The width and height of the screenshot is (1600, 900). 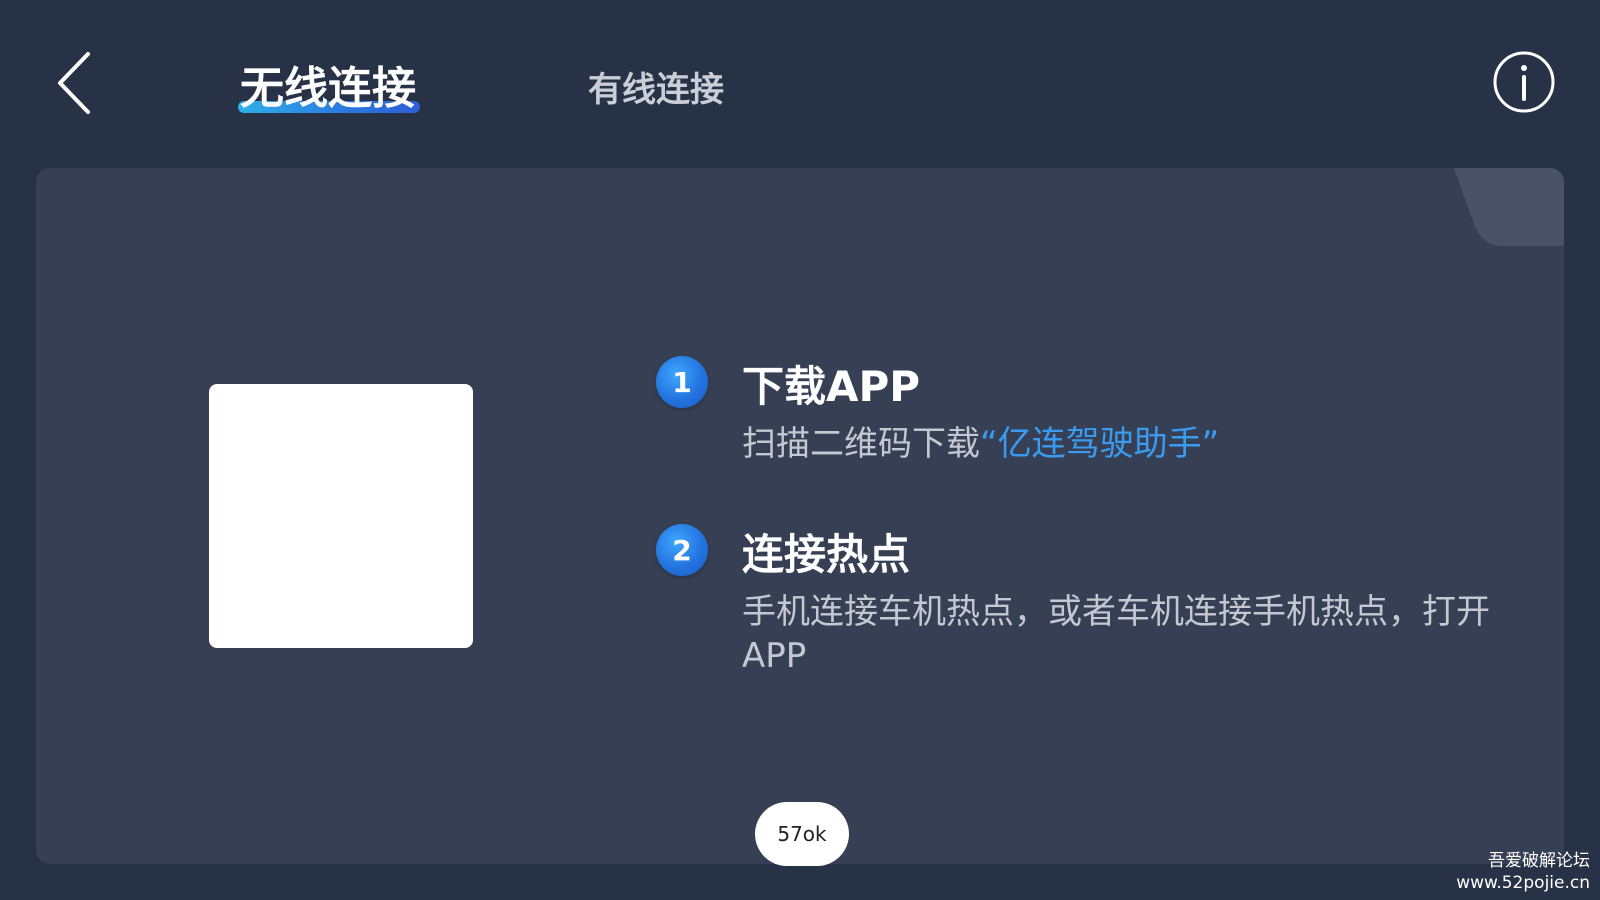 I want to click on step-description: 扫描二维码下载“亿连驾驶助手”, so click(x=1127, y=444).